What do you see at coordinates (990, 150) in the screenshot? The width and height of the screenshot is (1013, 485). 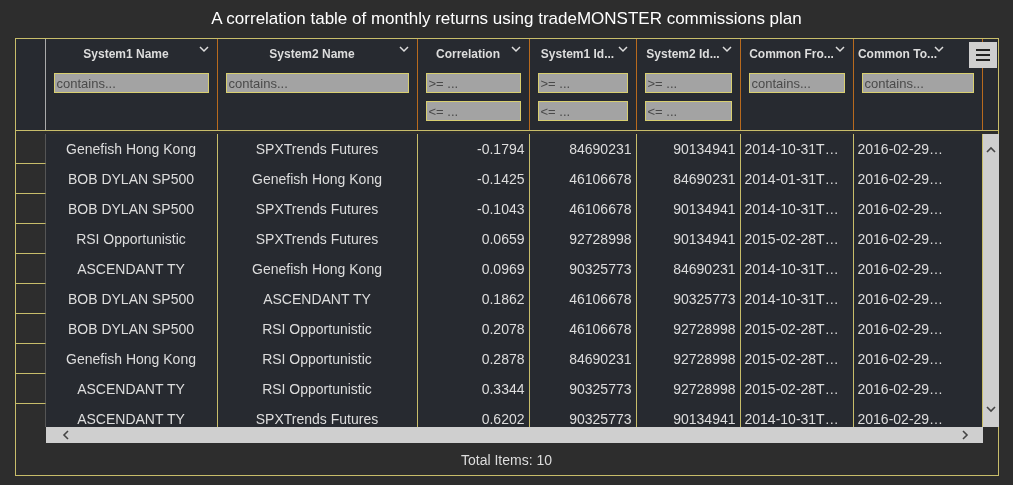 I see `scroll-up-icon` at bounding box center [990, 150].